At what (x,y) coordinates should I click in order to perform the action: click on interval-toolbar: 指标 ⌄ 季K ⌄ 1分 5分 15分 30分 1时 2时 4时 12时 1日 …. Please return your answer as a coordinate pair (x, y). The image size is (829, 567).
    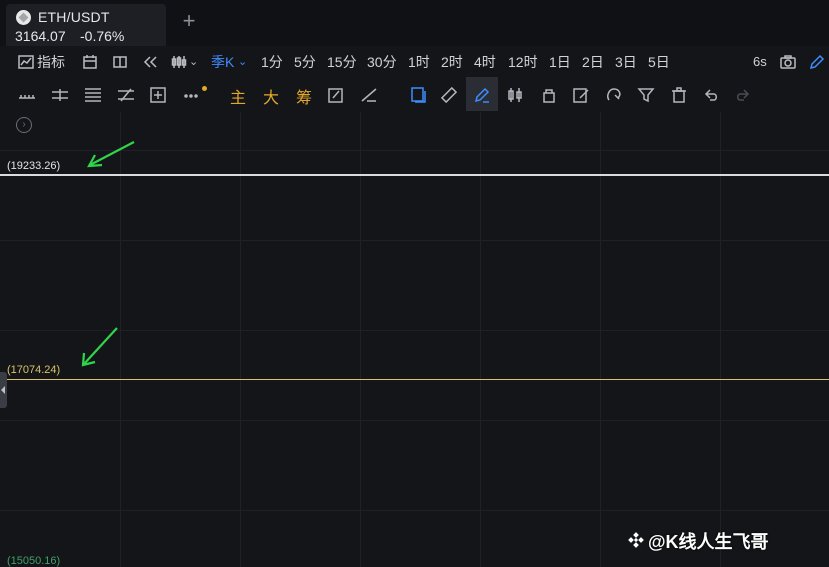
    Looking at the image, I should click on (414, 62).